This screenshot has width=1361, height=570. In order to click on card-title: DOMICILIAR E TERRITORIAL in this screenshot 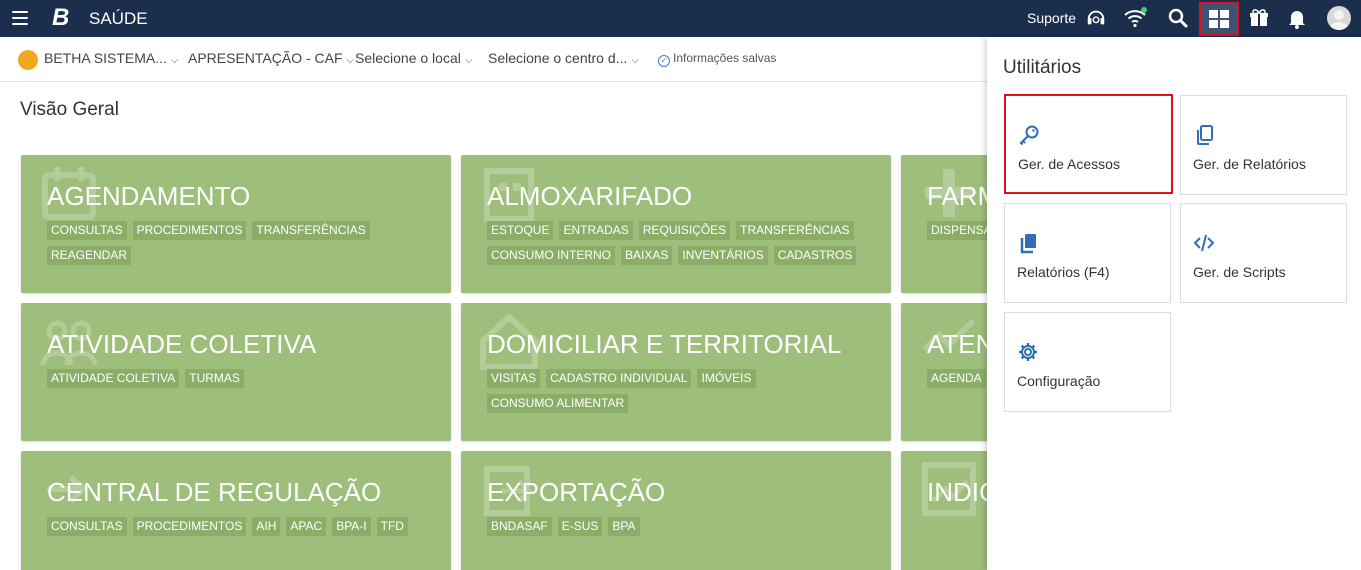, I will do `click(664, 344)`.